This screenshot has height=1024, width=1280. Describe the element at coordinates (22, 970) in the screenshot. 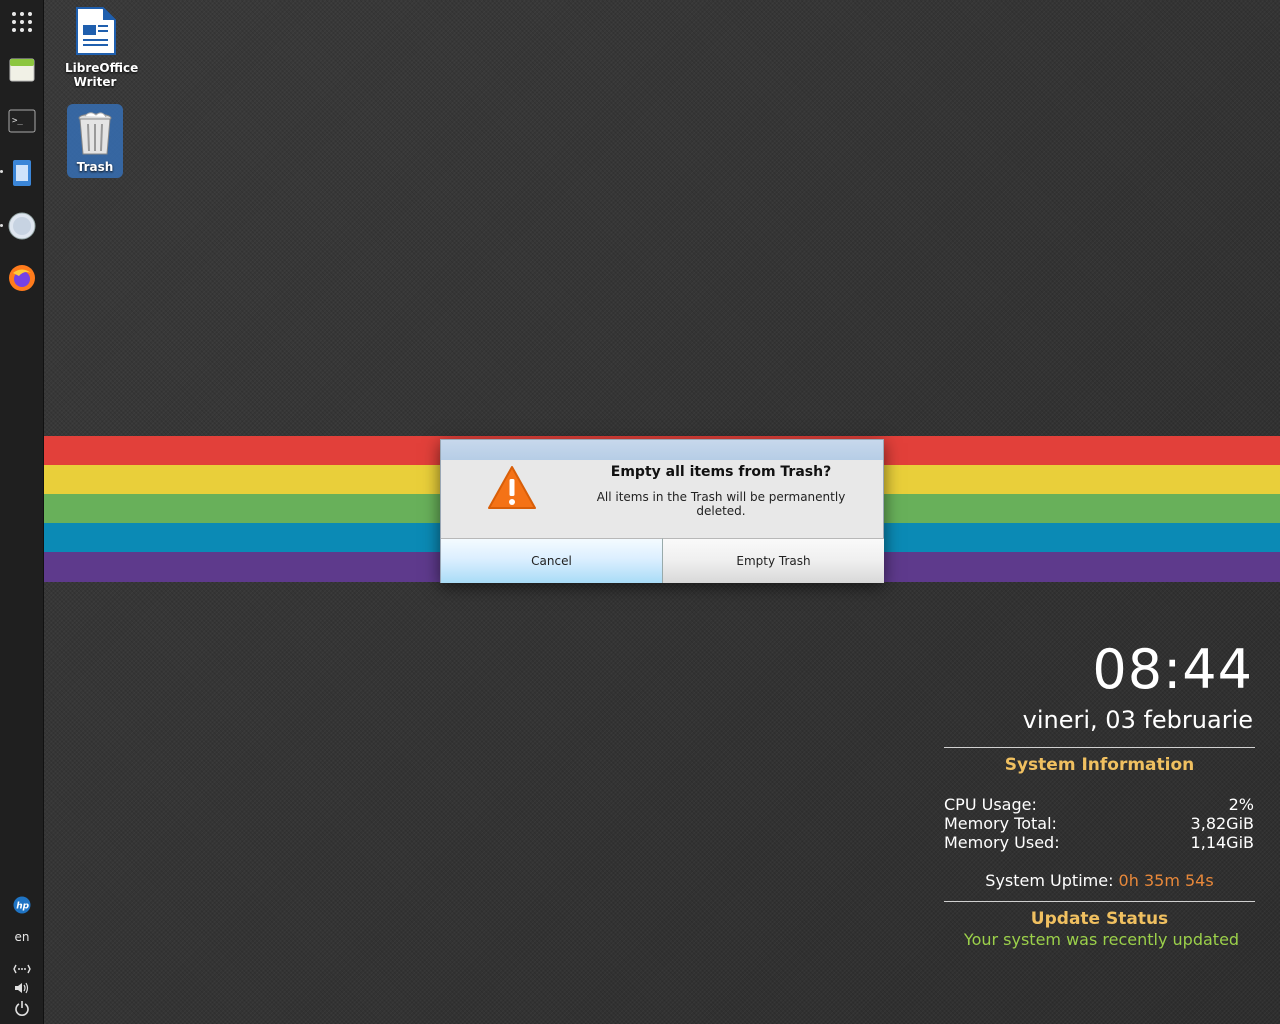

I see `network-icon` at that location.